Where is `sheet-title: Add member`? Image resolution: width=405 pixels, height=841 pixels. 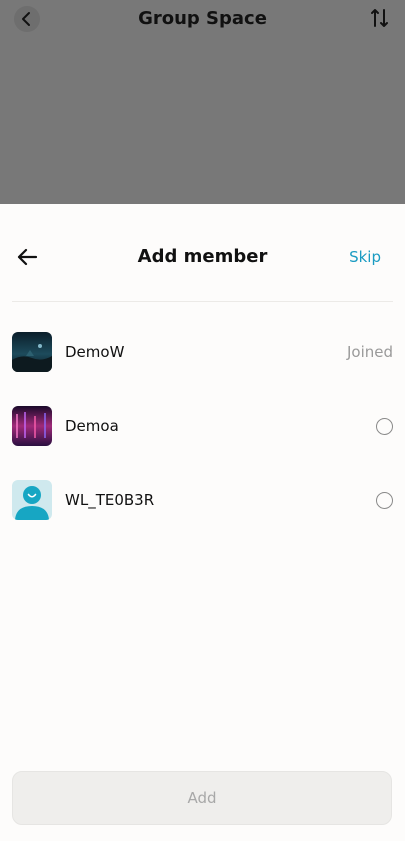
sheet-title: Add member is located at coordinates (202, 256).